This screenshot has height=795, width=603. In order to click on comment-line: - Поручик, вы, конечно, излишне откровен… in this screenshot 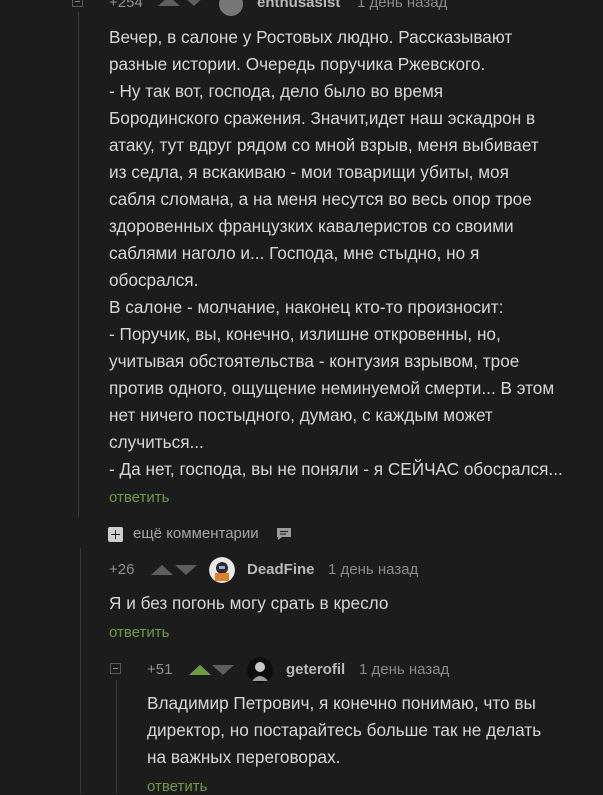, I will do `click(305, 334)`.